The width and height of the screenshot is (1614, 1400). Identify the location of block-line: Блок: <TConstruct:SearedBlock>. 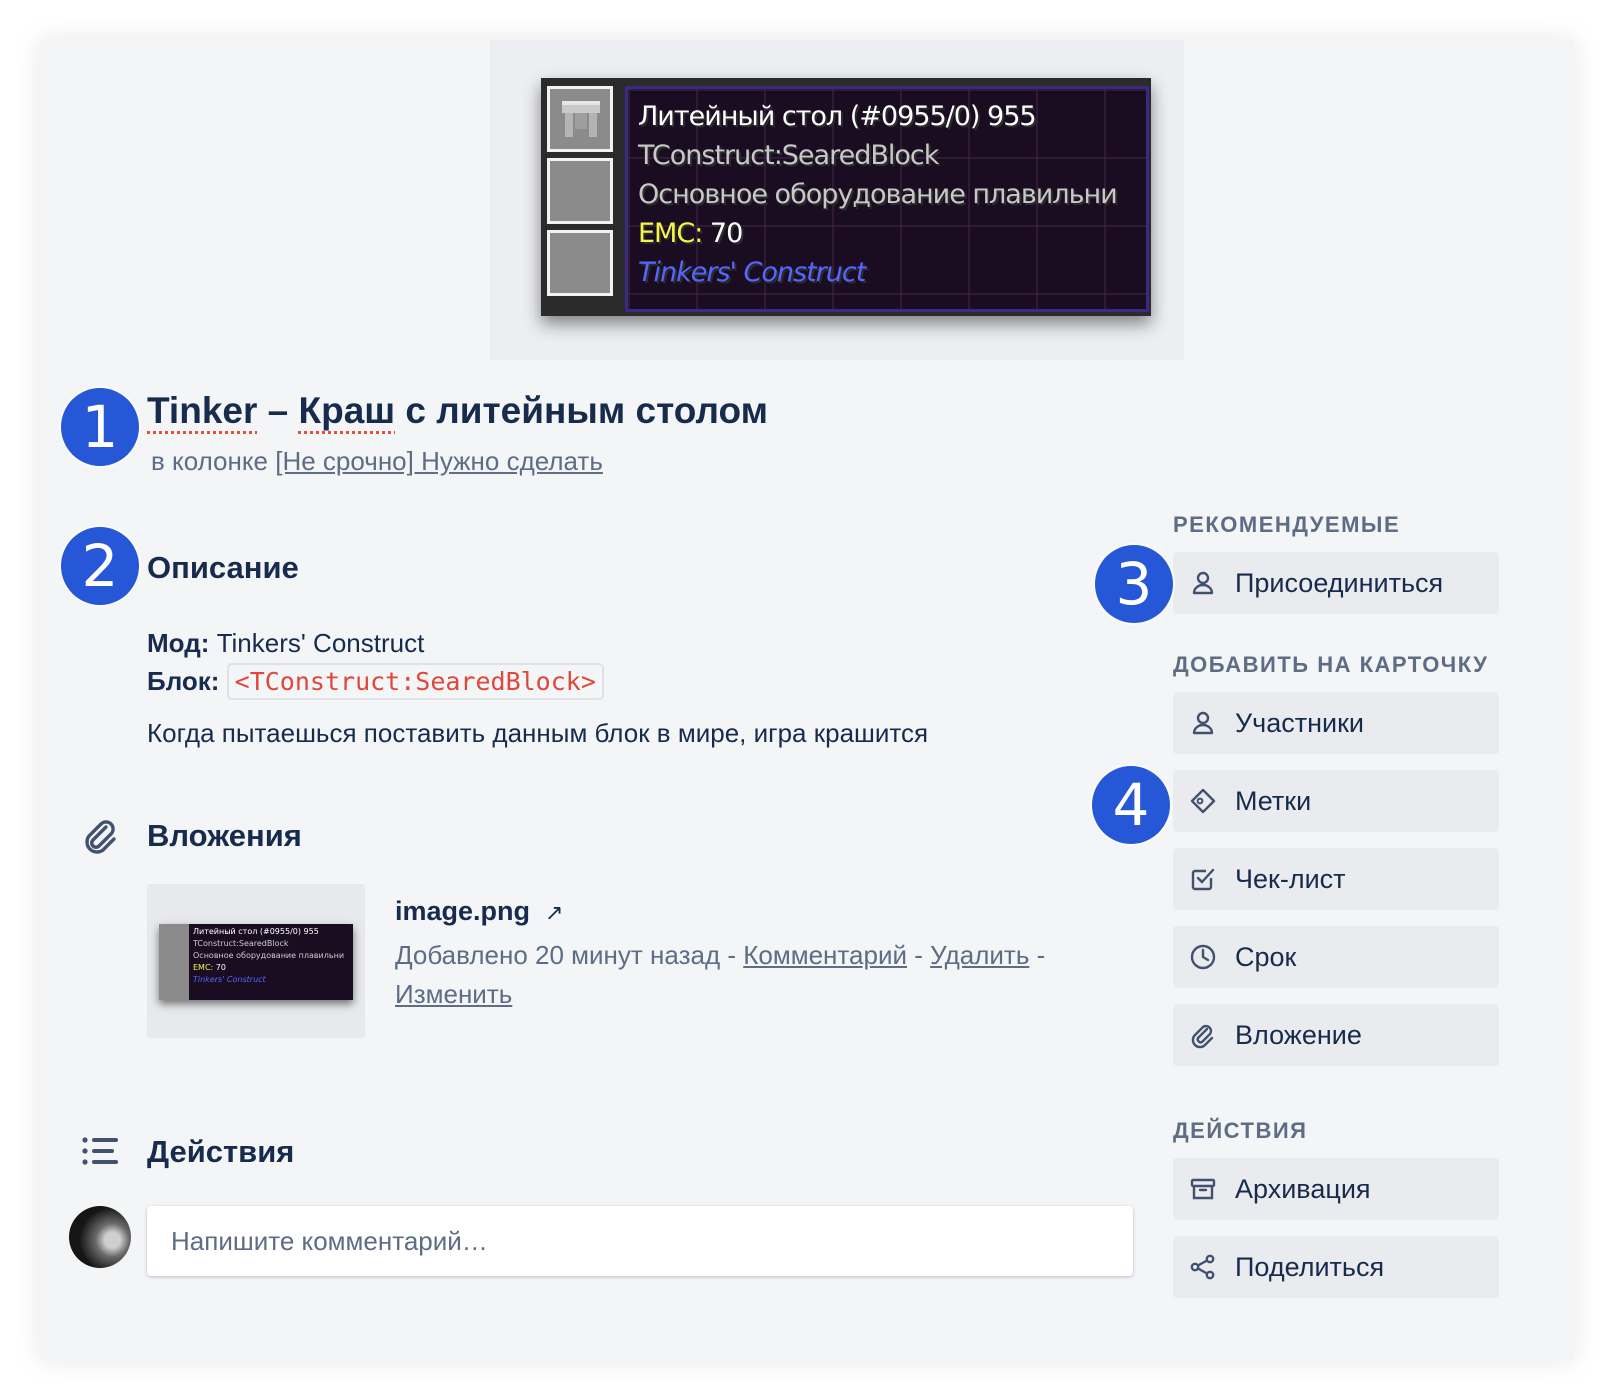
(375, 681).